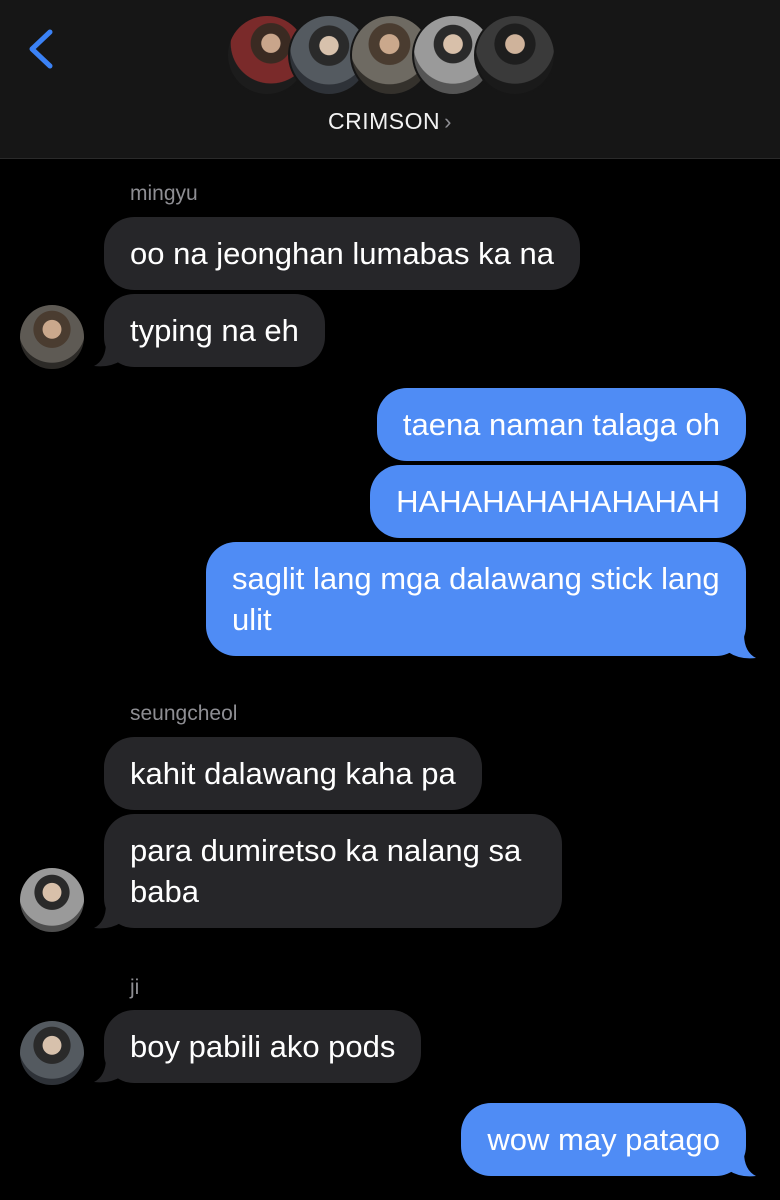 The width and height of the screenshot is (780, 1200). What do you see at coordinates (184, 713) in the screenshot?
I see `sender-name: seungcheol` at bounding box center [184, 713].